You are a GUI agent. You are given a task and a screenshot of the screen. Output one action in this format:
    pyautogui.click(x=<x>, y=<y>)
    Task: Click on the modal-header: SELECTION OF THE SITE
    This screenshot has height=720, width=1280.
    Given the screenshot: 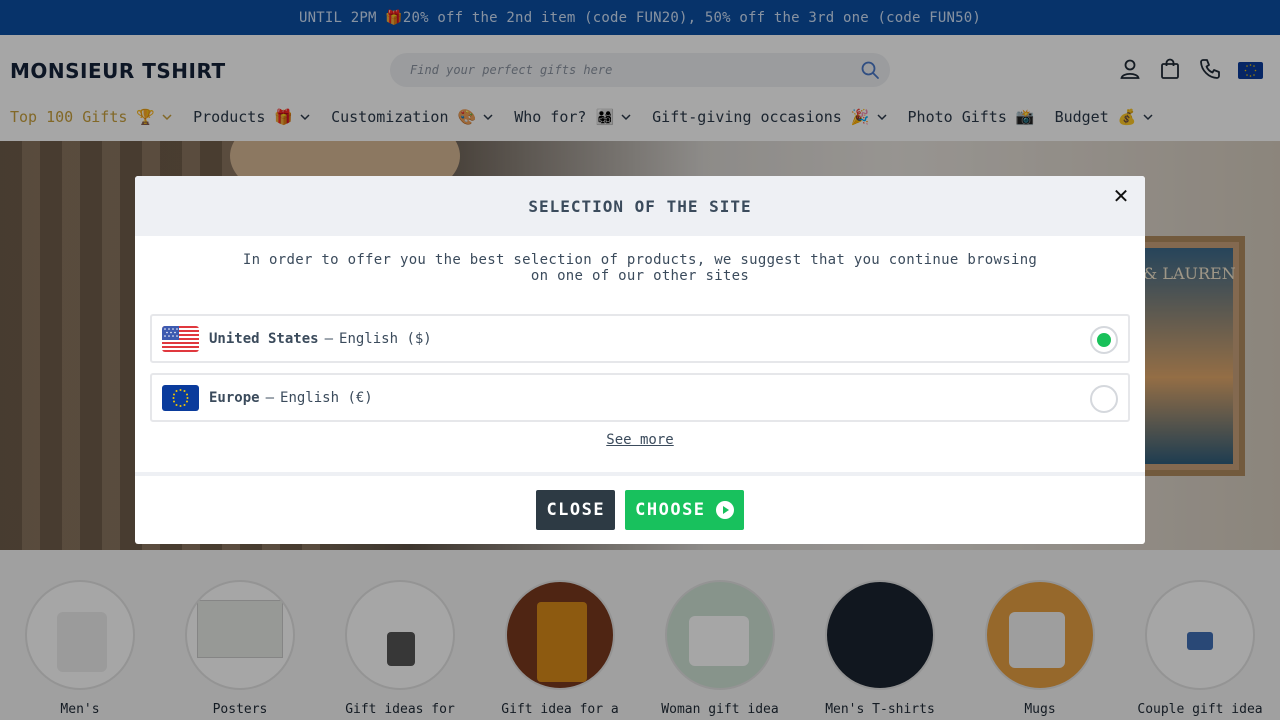 What is the action you would take?
    pyautogui.click(x=640, y=206)
    